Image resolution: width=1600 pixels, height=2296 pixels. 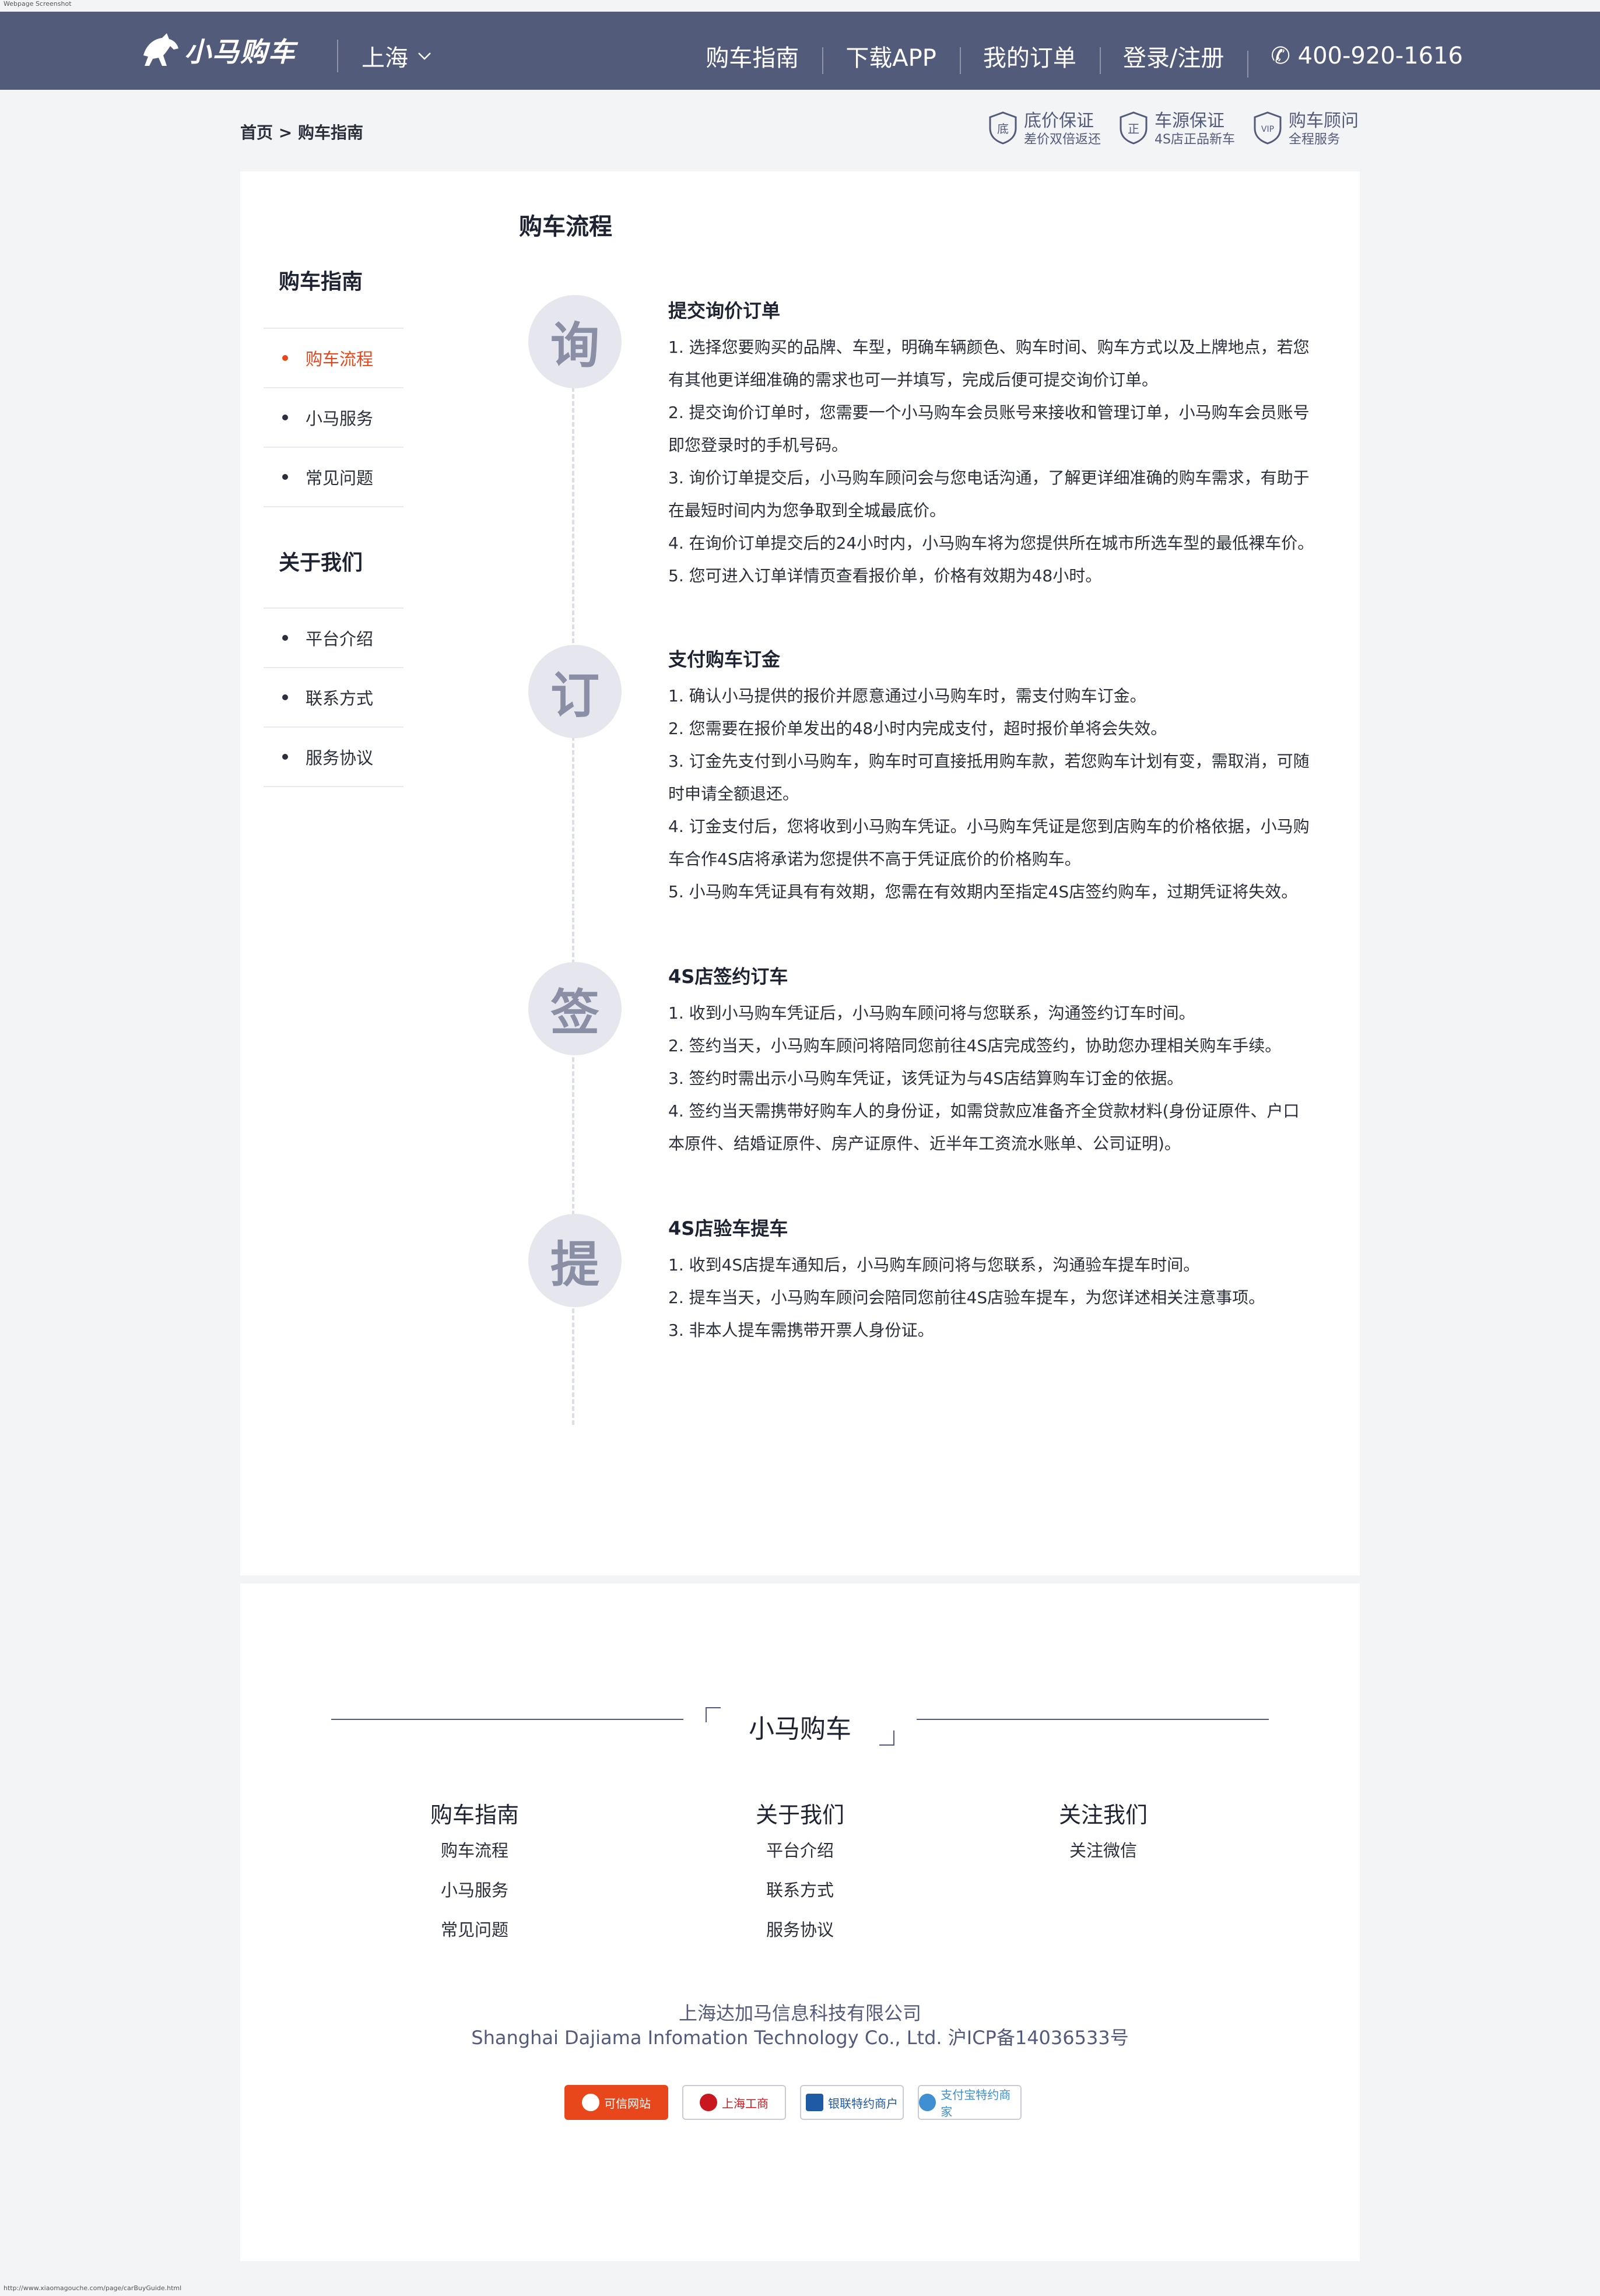 What do you see at coordinates (800, 1890) in the screenshot?
I see `footer-link-contact: 联系方式` at bounding box center [800, 1890].